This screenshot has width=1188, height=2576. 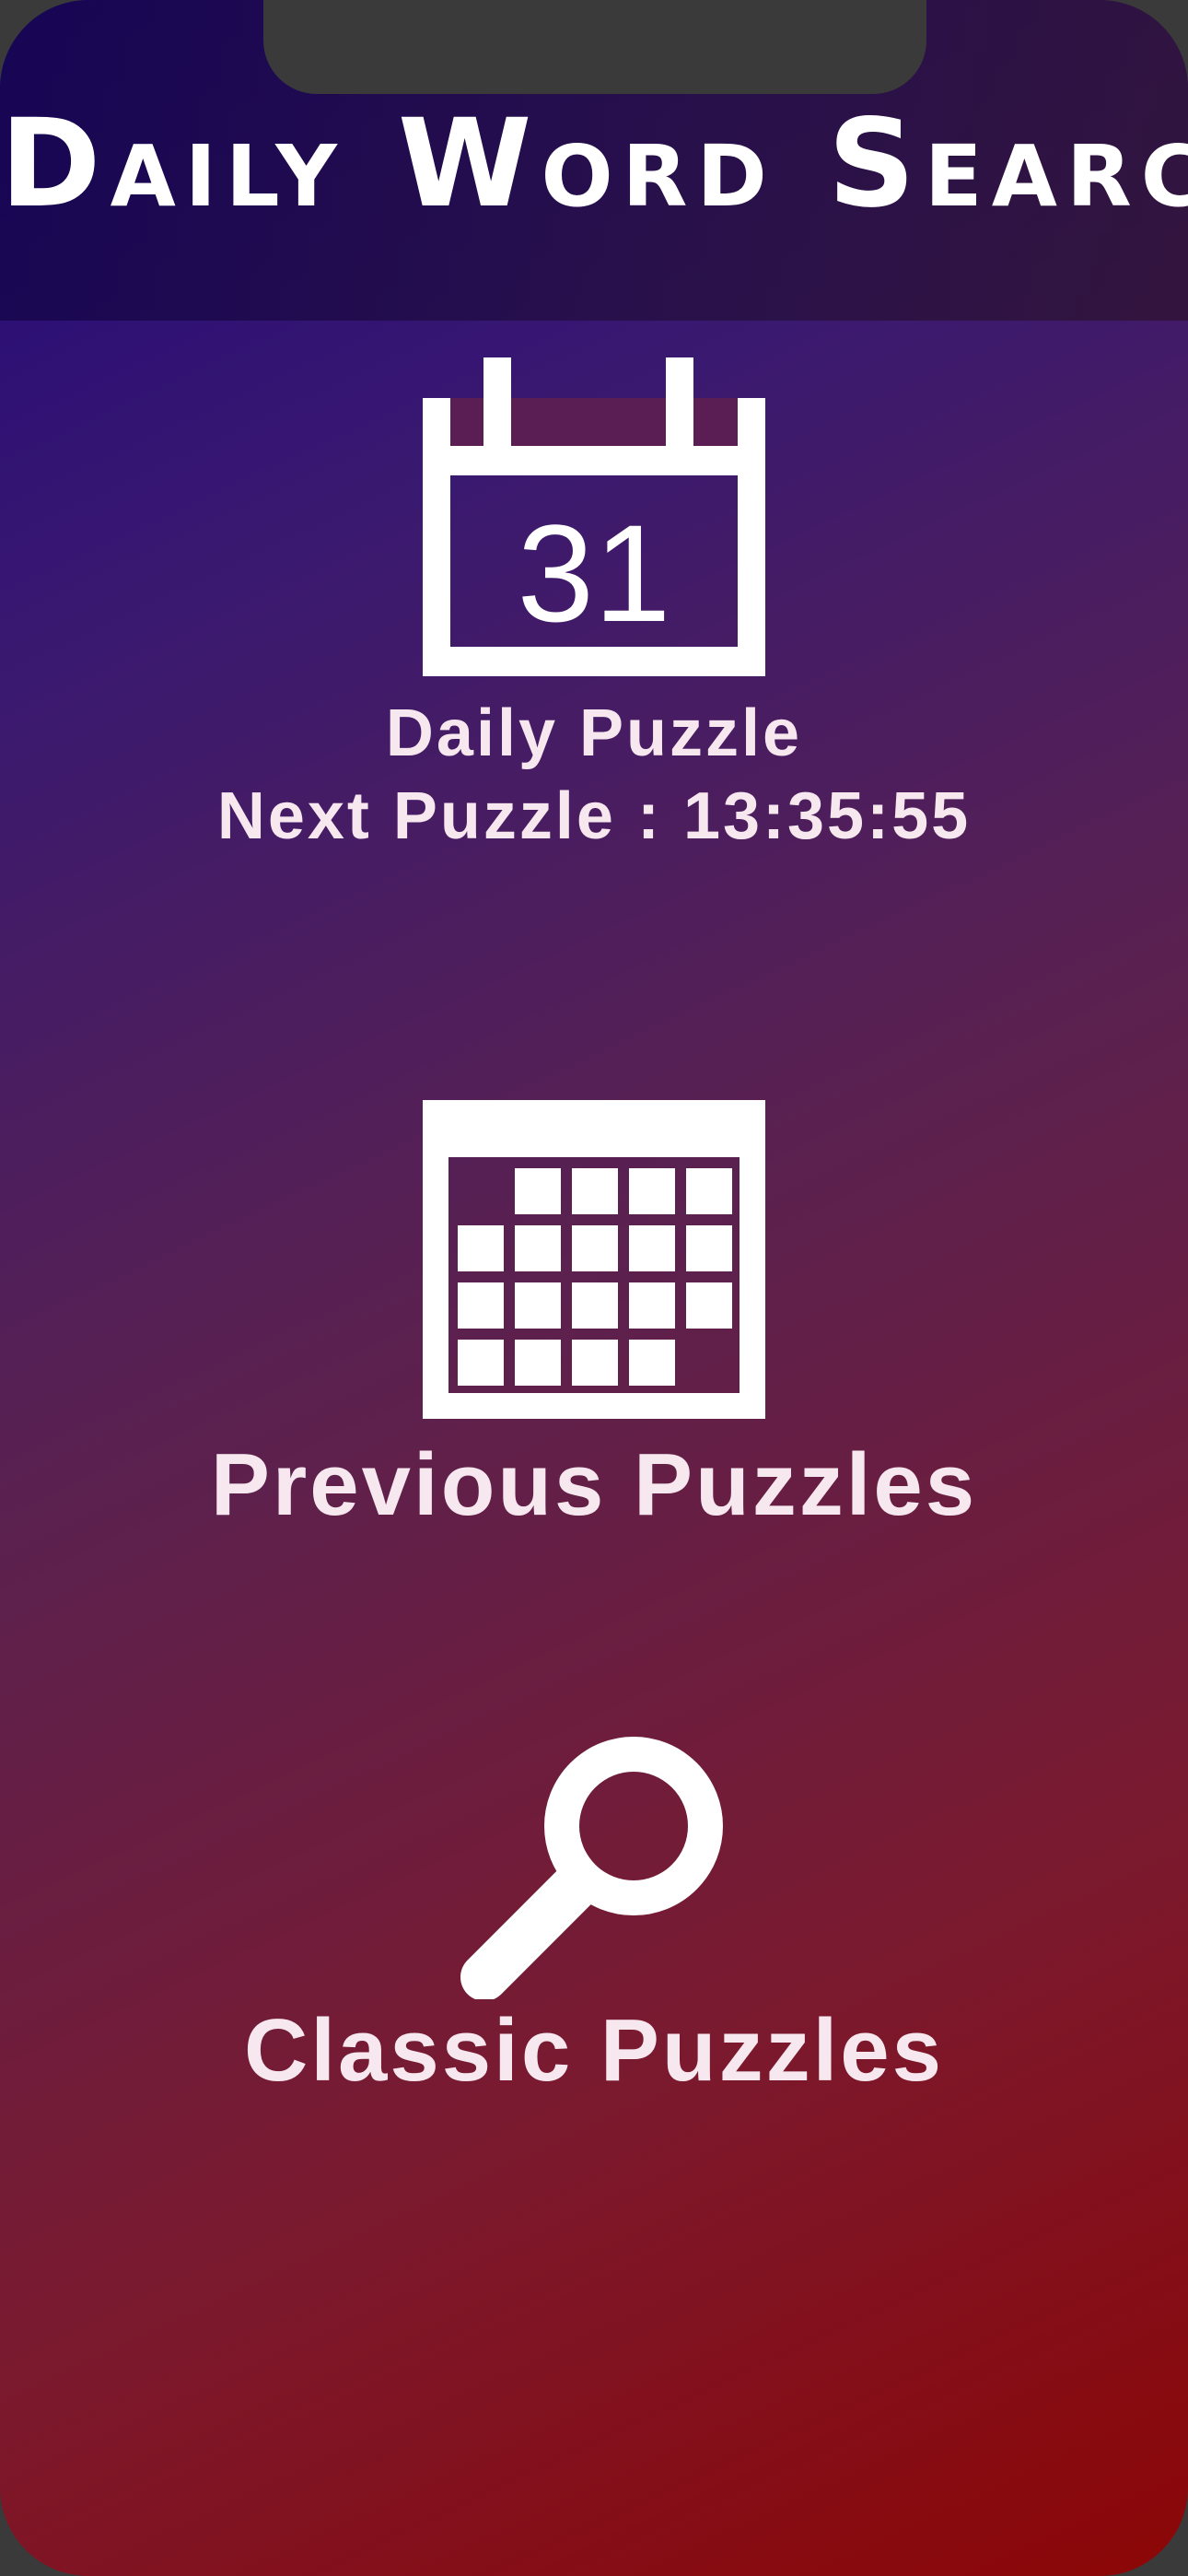 What do you see at coordinates (594, 164) in the screenshot?
I see `app-title: Daily Word Search` at bounding box center [594, 164].